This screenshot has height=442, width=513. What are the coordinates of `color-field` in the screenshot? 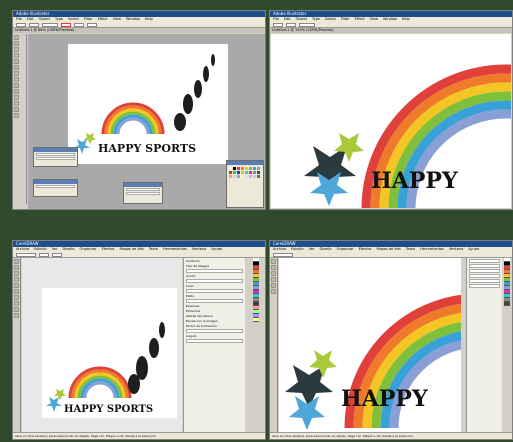 It's located at (214, 291).